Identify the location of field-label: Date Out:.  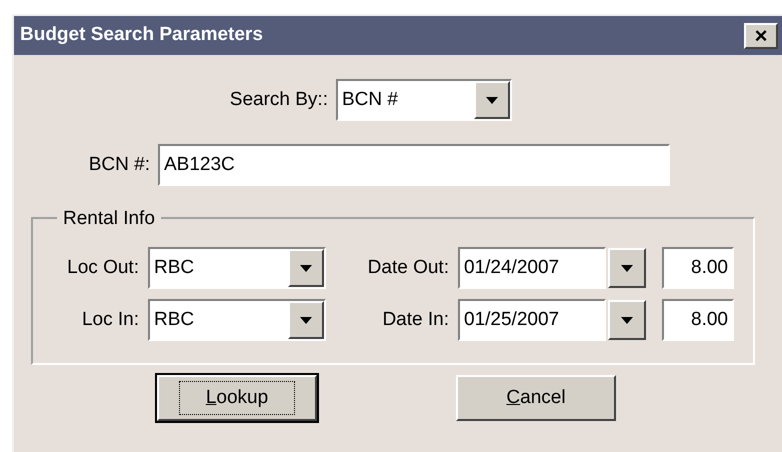
(407, 268).